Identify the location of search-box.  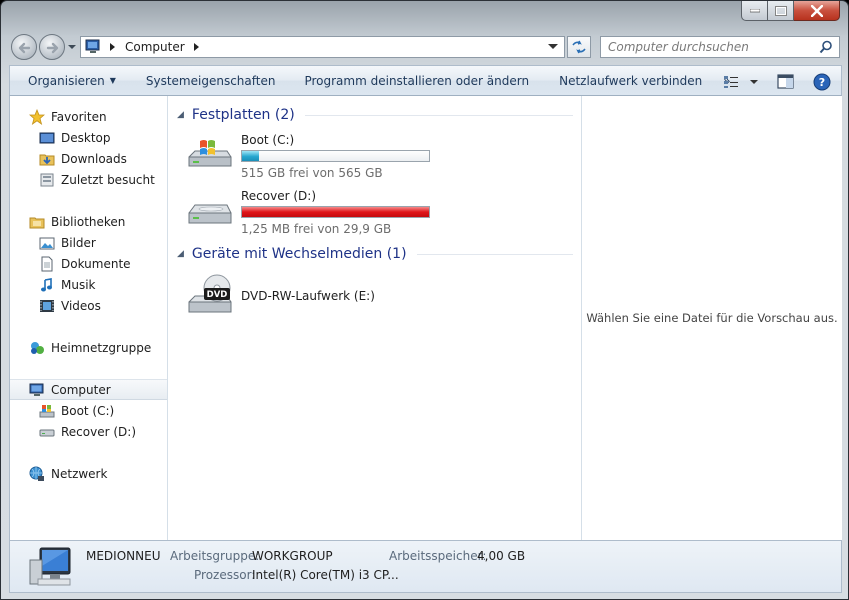
(720, 47).